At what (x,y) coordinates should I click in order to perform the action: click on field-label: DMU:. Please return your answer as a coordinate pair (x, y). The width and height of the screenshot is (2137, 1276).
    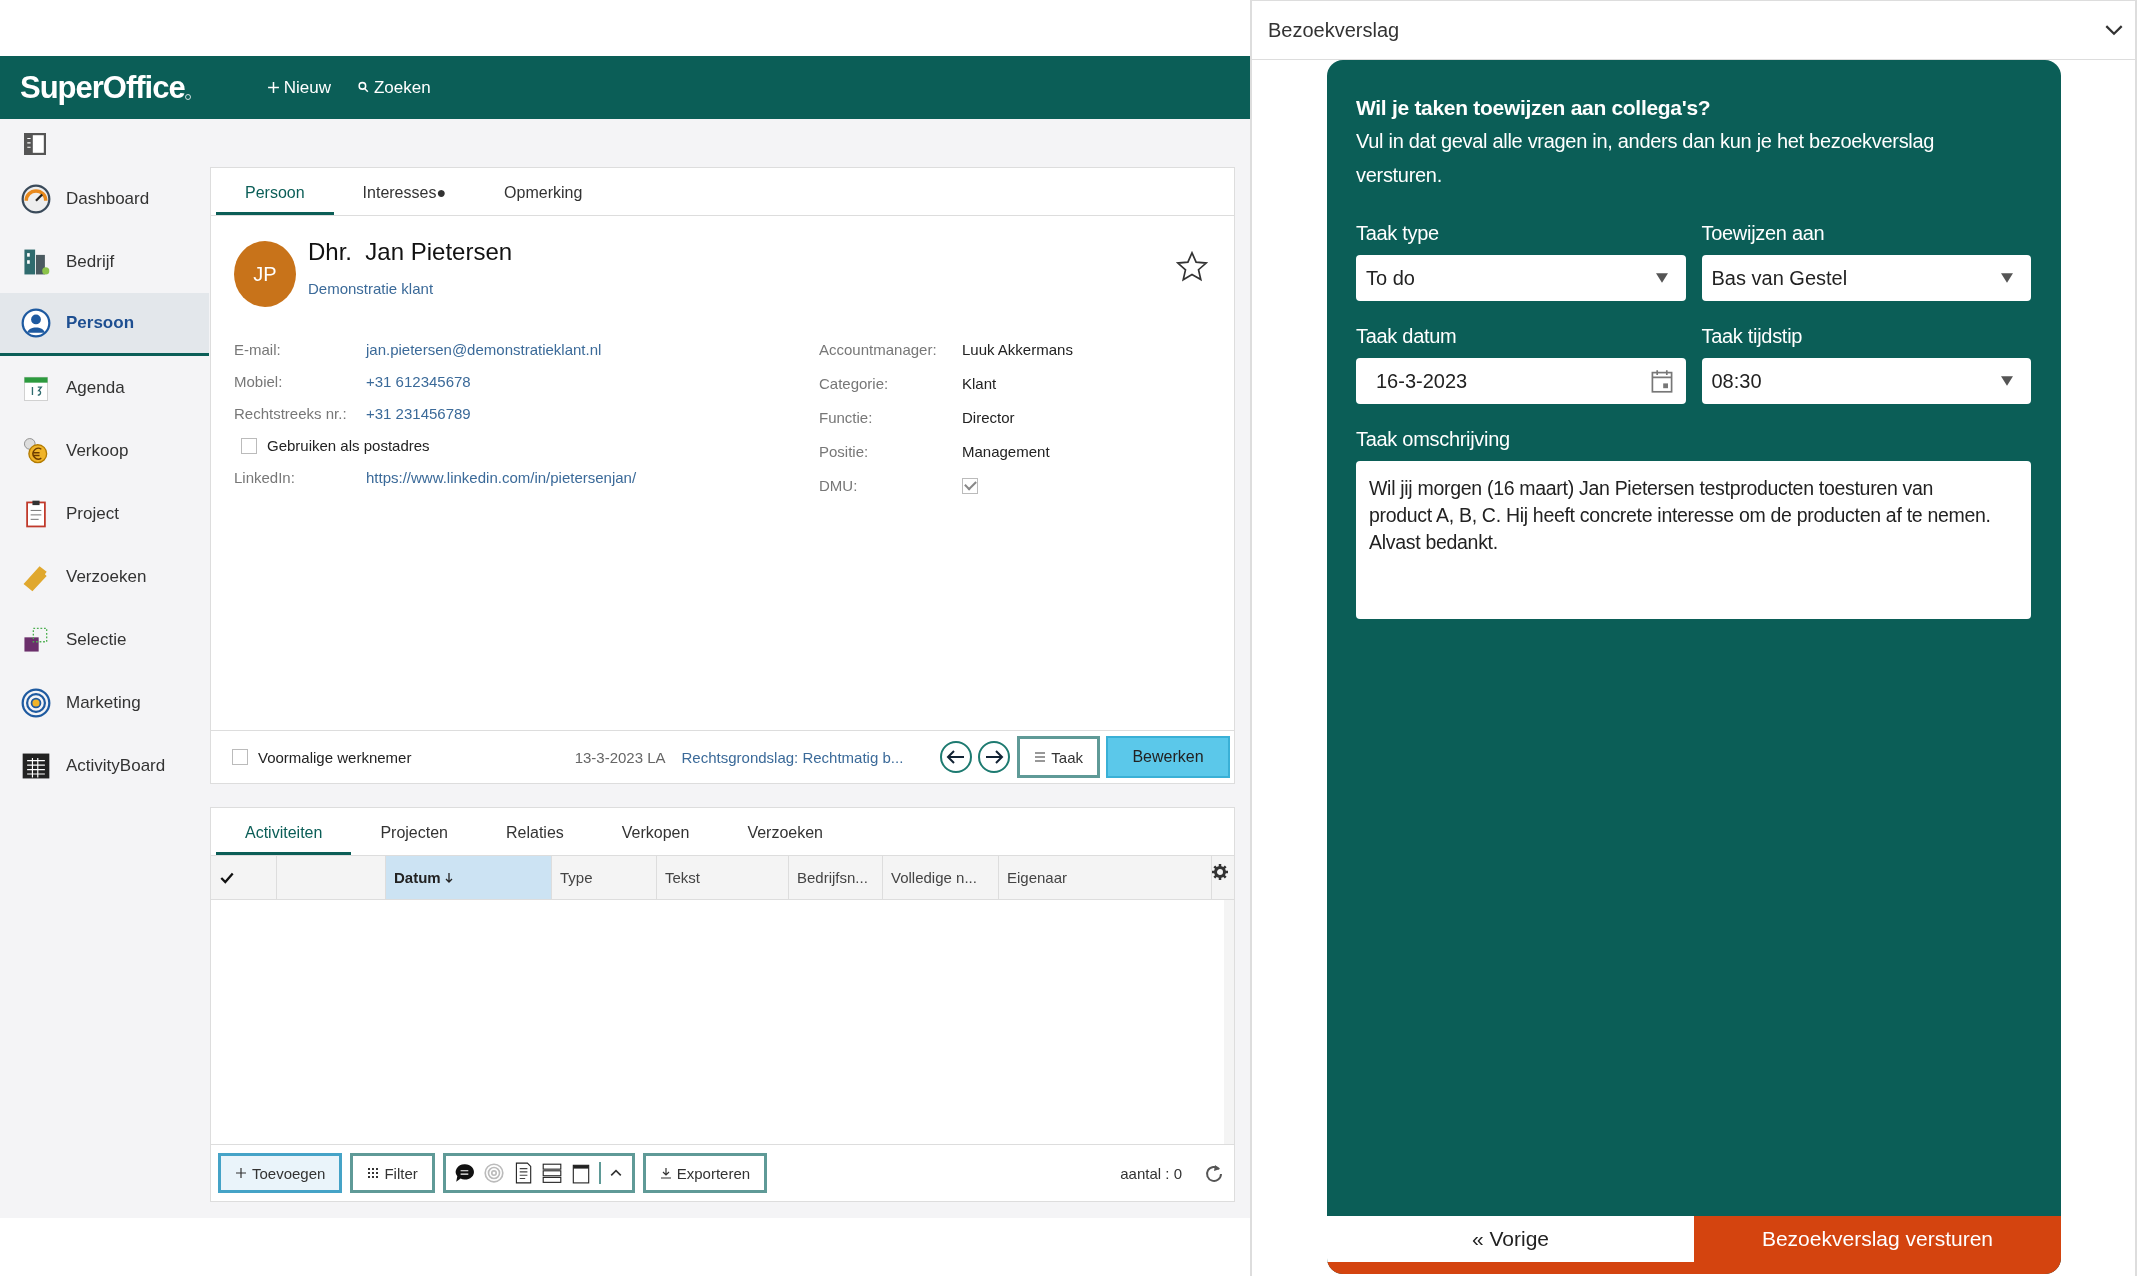
    Looking at the image, I should click on (839, 485).